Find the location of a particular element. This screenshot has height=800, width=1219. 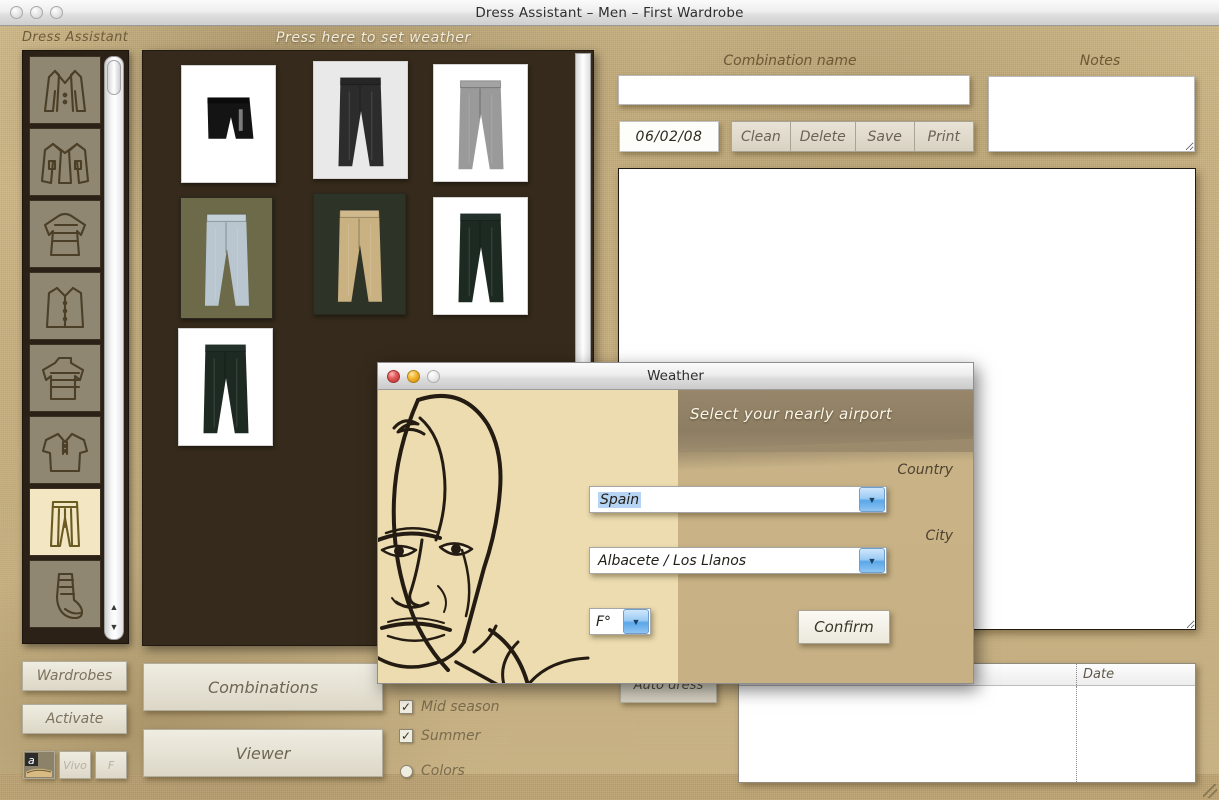

window-titlebar: Dress Assistant – Men – First Wardrobe is located at coordinates (609, 13).